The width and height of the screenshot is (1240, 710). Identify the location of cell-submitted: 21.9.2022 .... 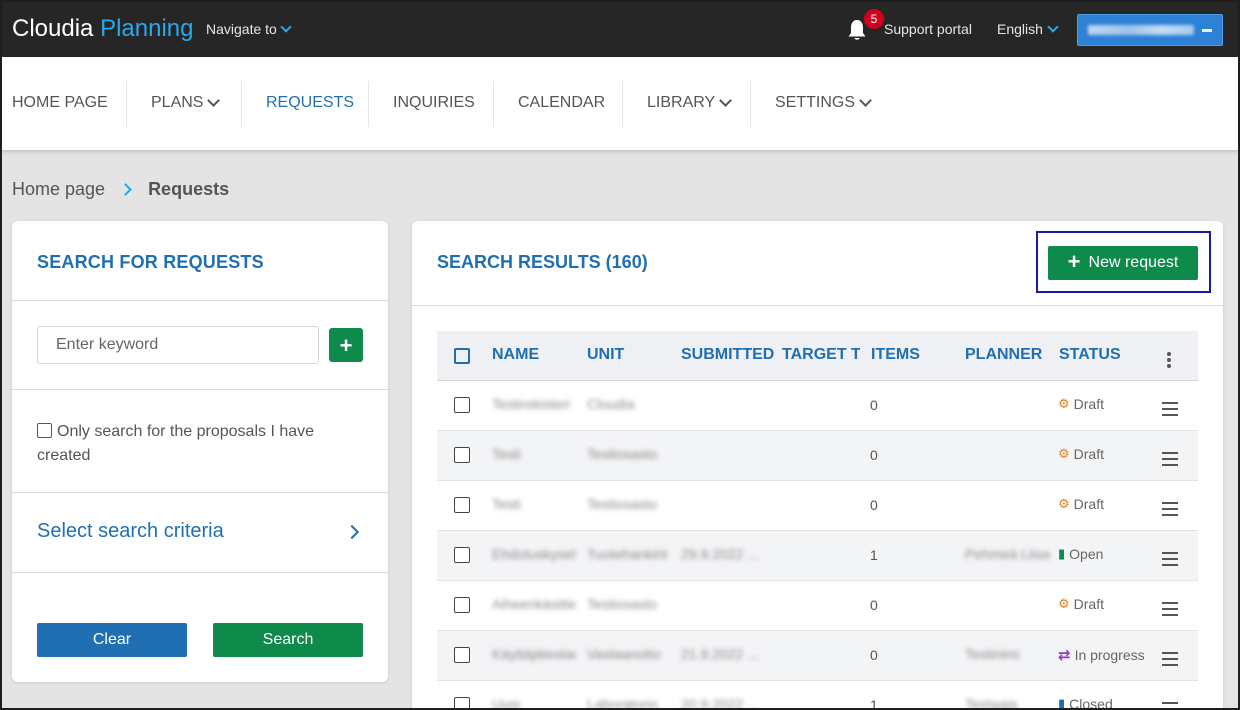
(720, 654).